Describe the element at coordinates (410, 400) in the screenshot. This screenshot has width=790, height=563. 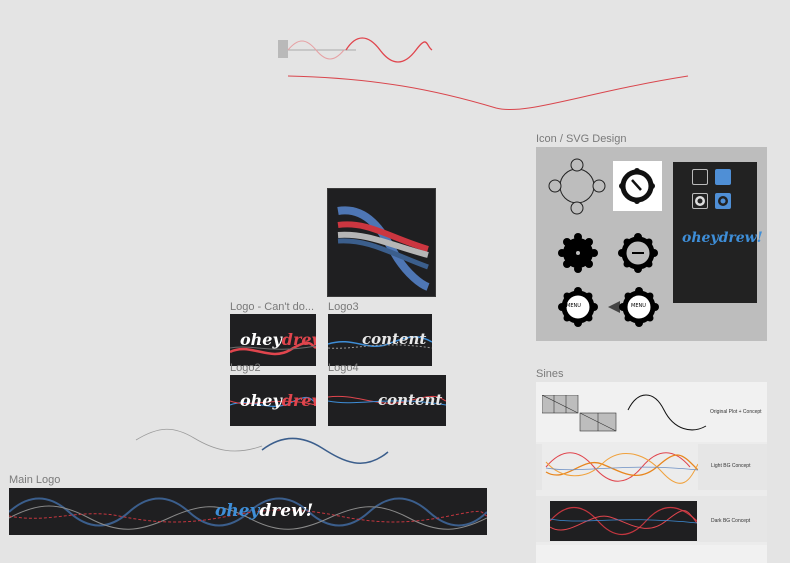
I see `logo4-text: content` at that location.